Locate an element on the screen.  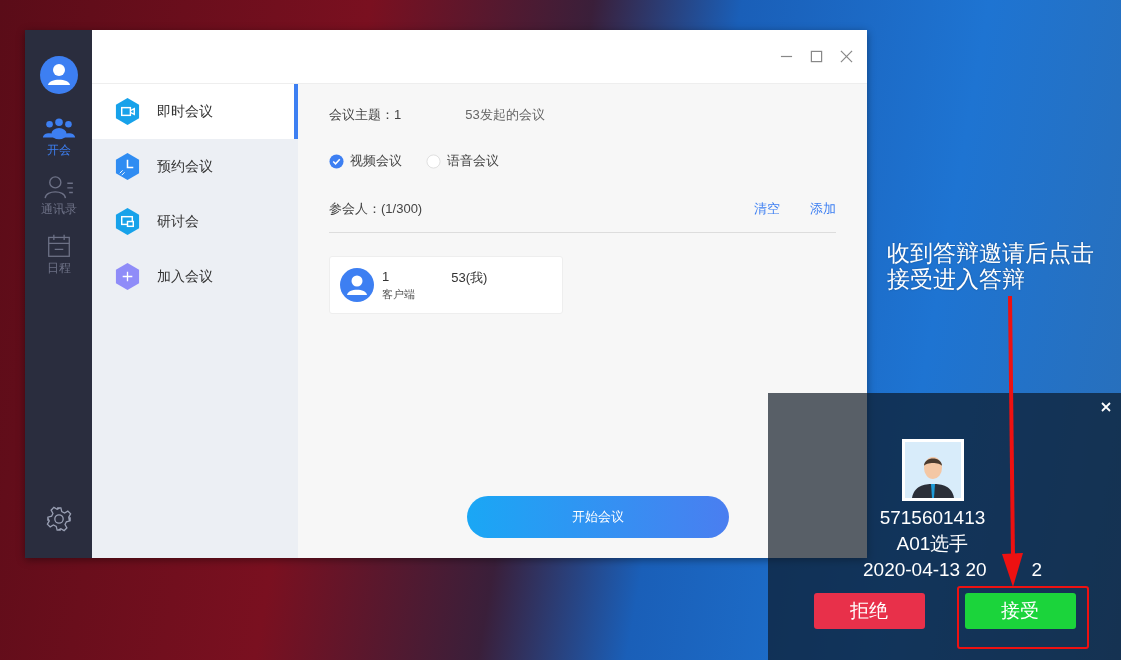
start-meeting-button: 开始会议 is located at coordinates (597, 517).